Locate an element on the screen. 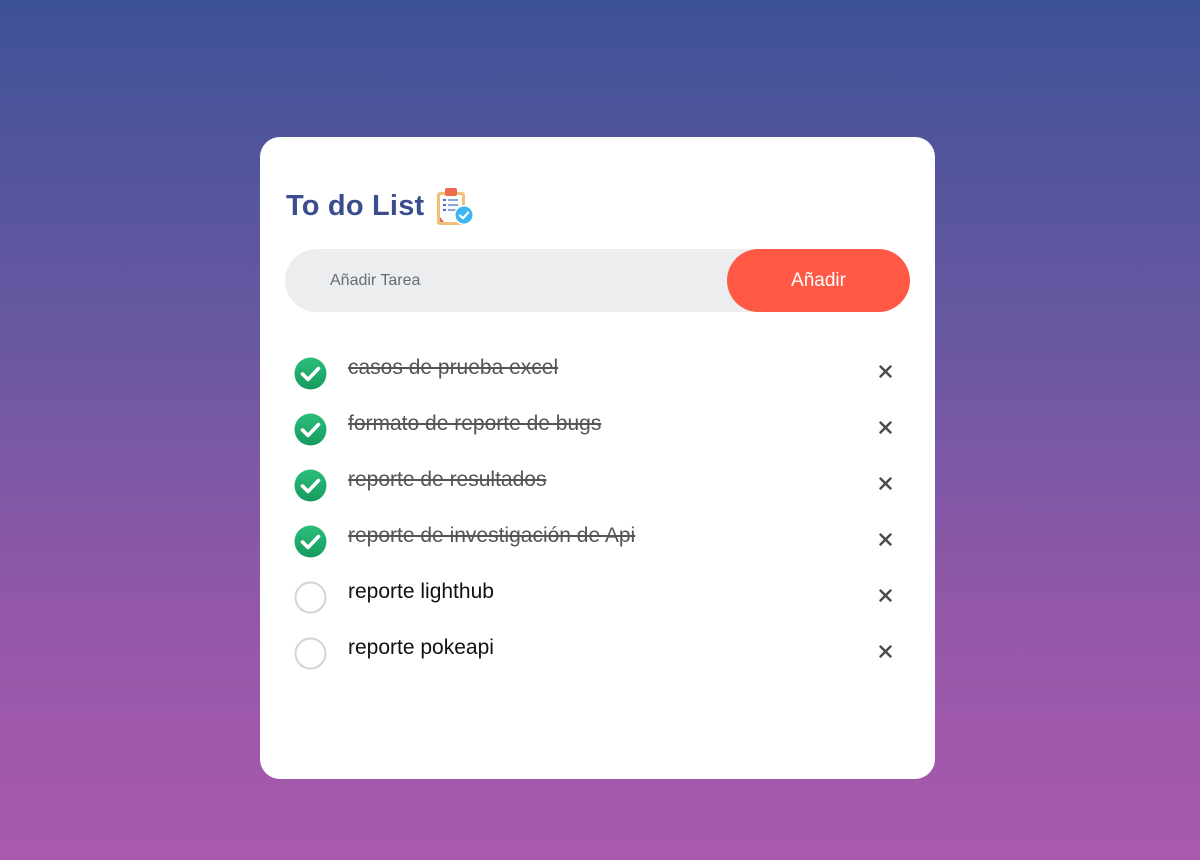 The height and width of the screenshot is (860, 1200). header: To do List is located at coordinates (380, 206).